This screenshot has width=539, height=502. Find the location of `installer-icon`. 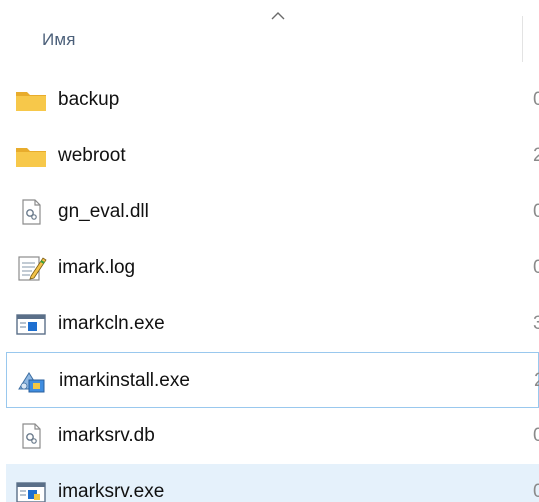

installer-icon is located at coordinates (31, 382).